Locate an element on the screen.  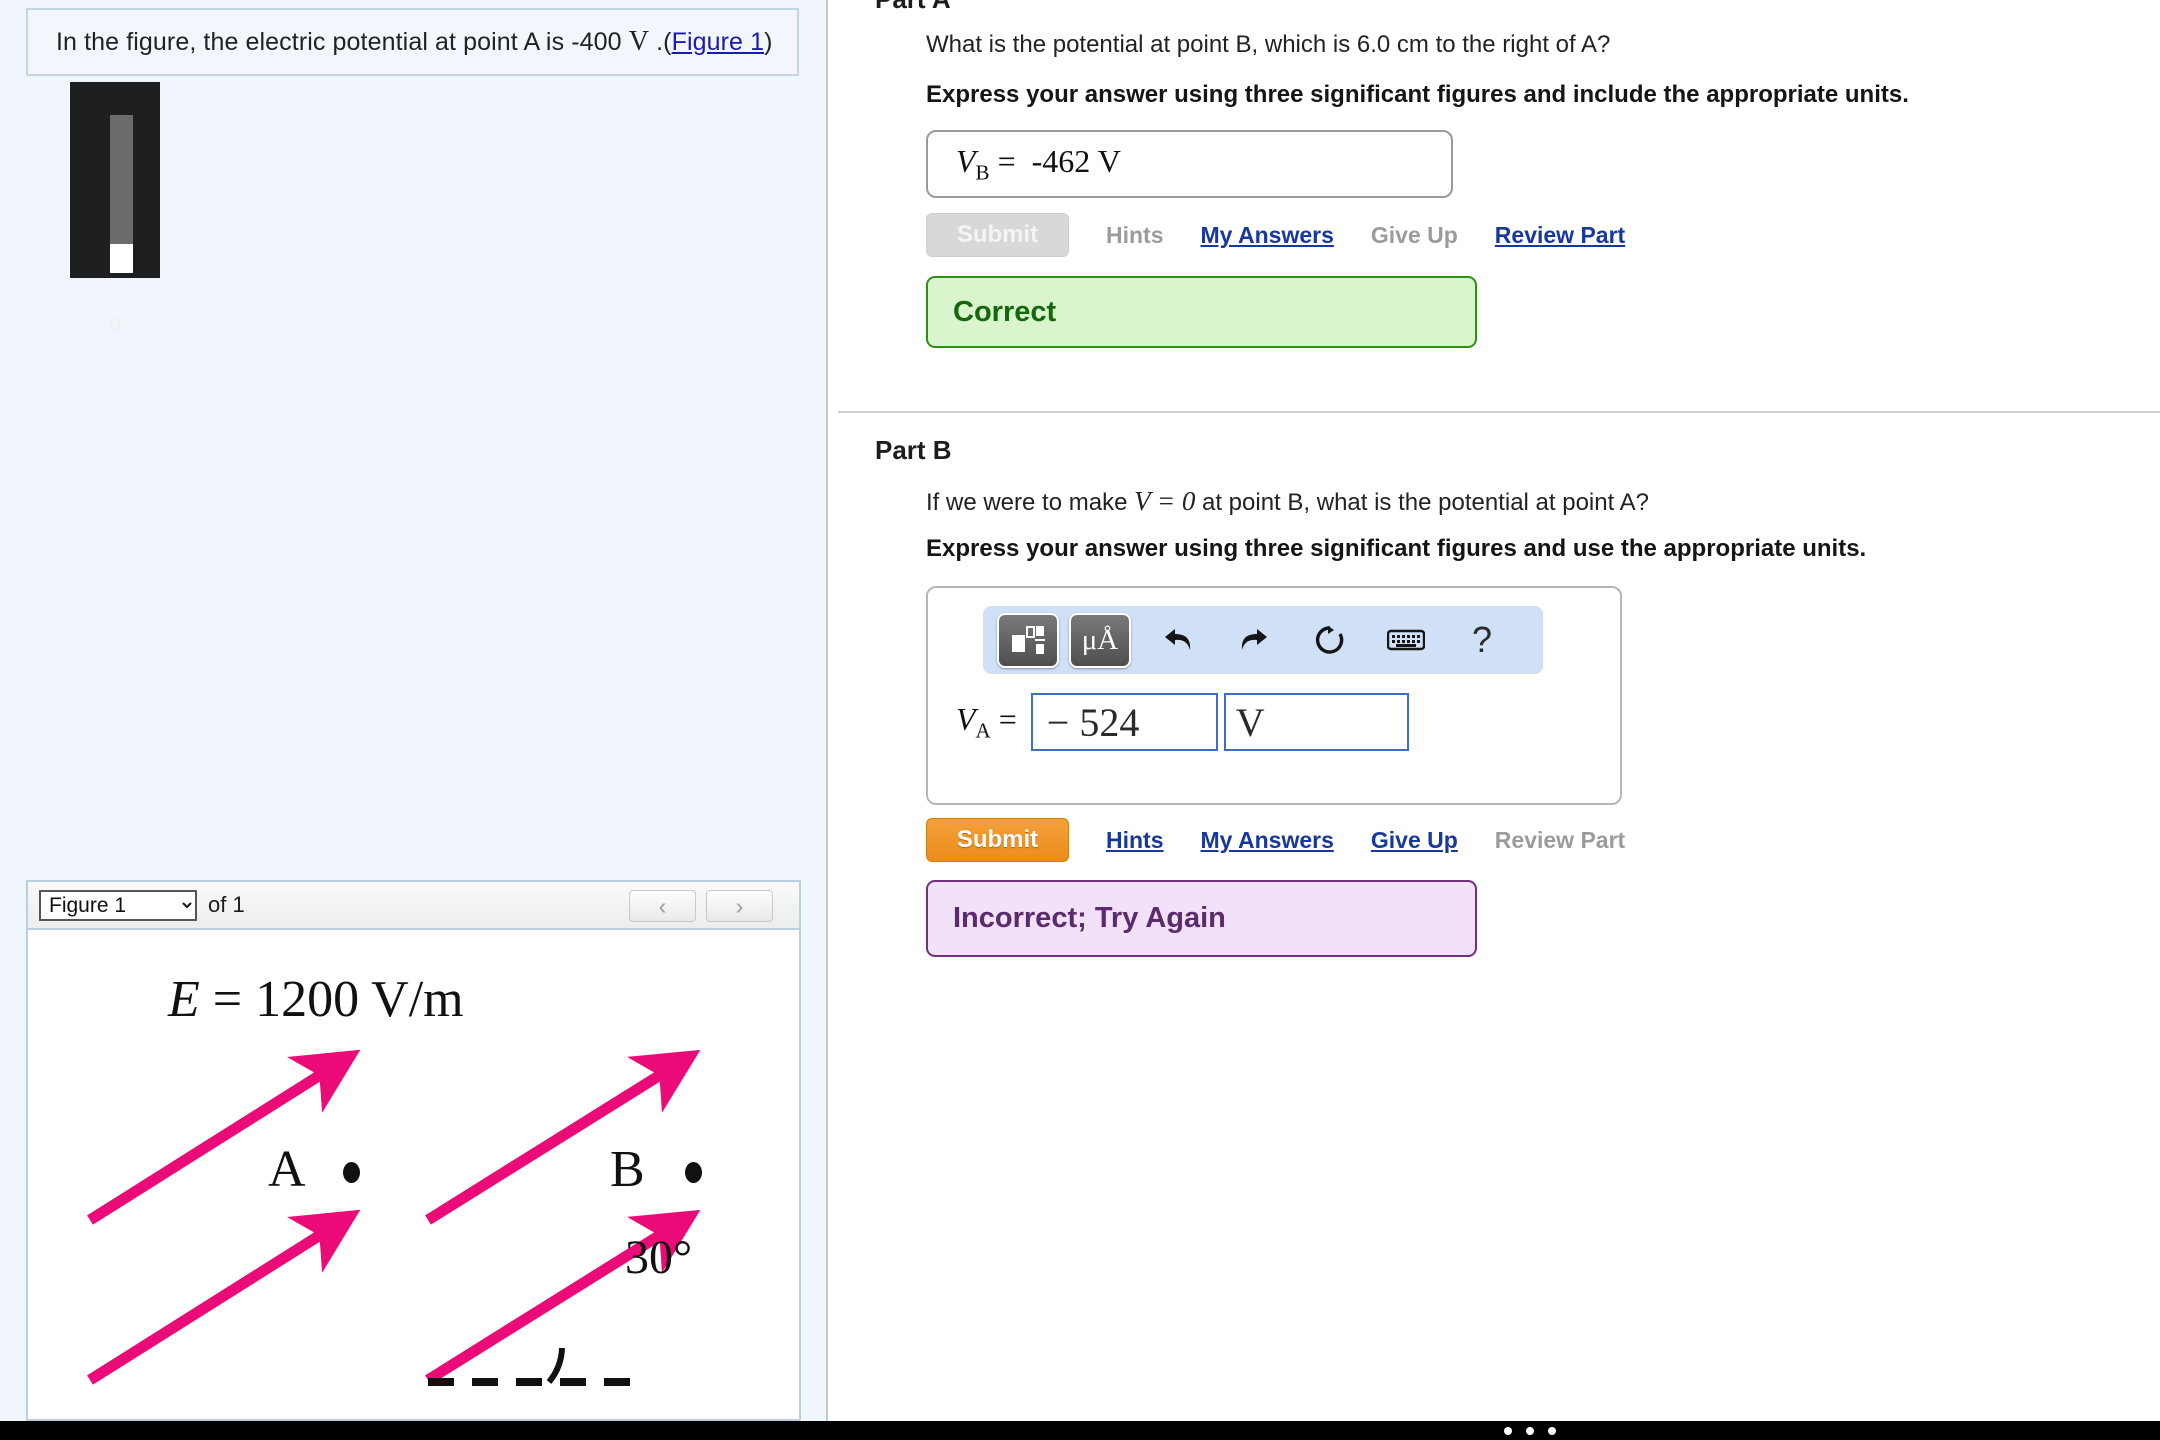
redo-glyph is located at coordinates (1254, 639).